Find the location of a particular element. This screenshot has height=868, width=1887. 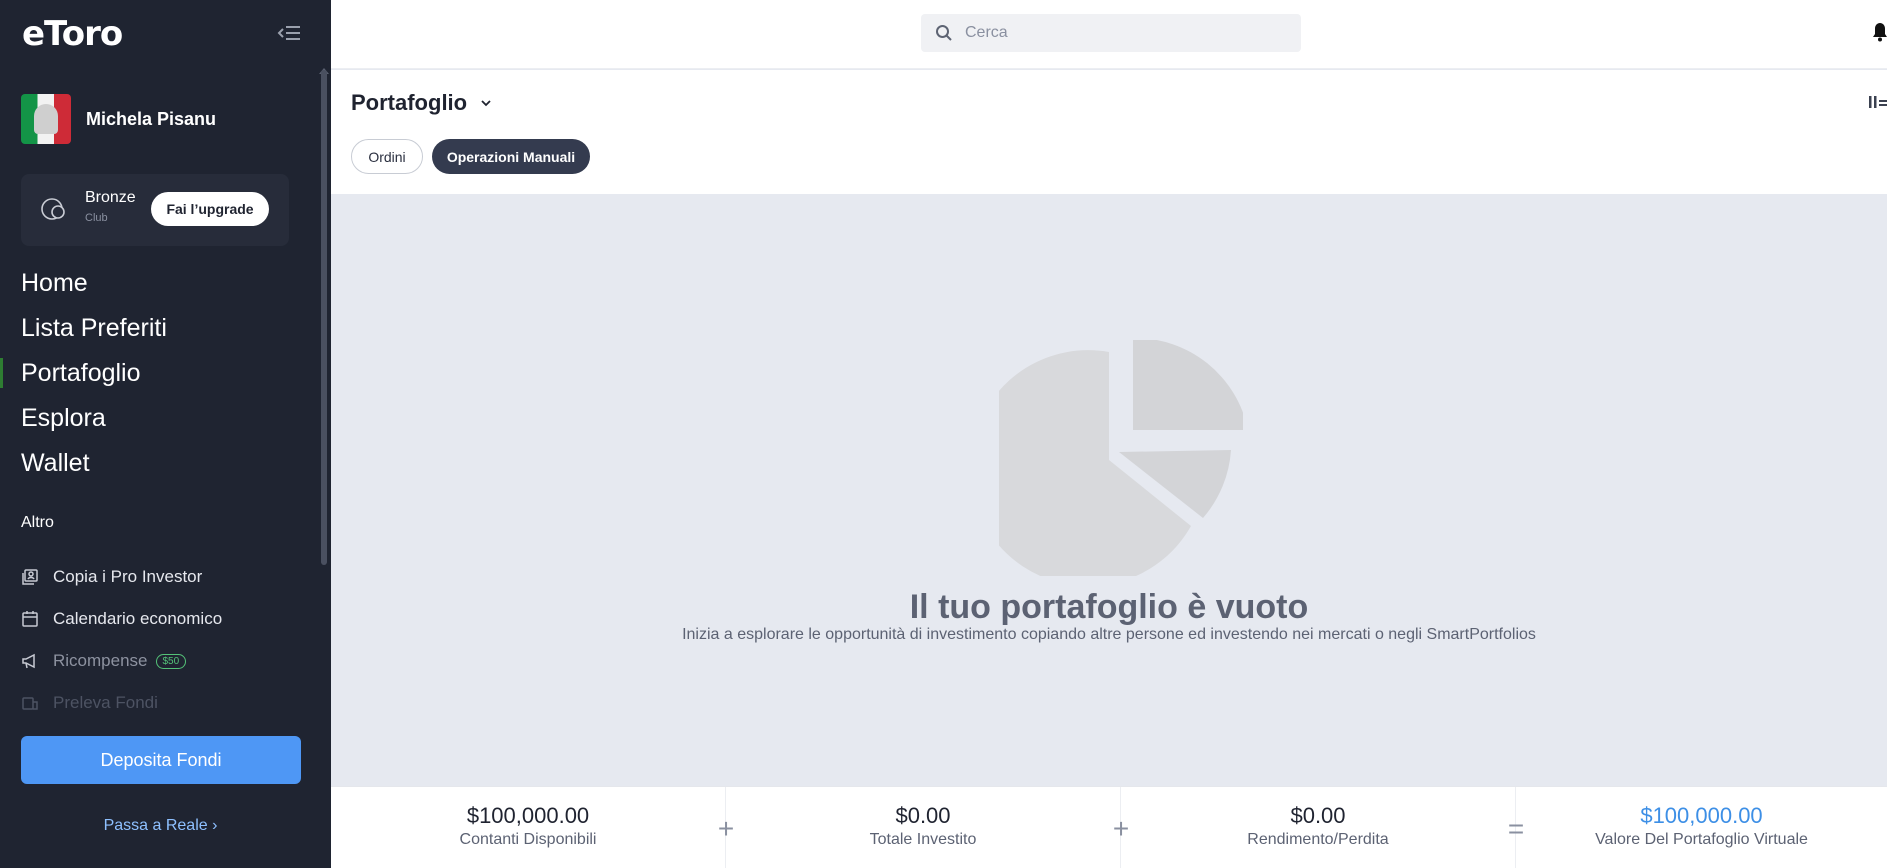

nav-item-explore: Esplora is located at coordinates (94, 423).